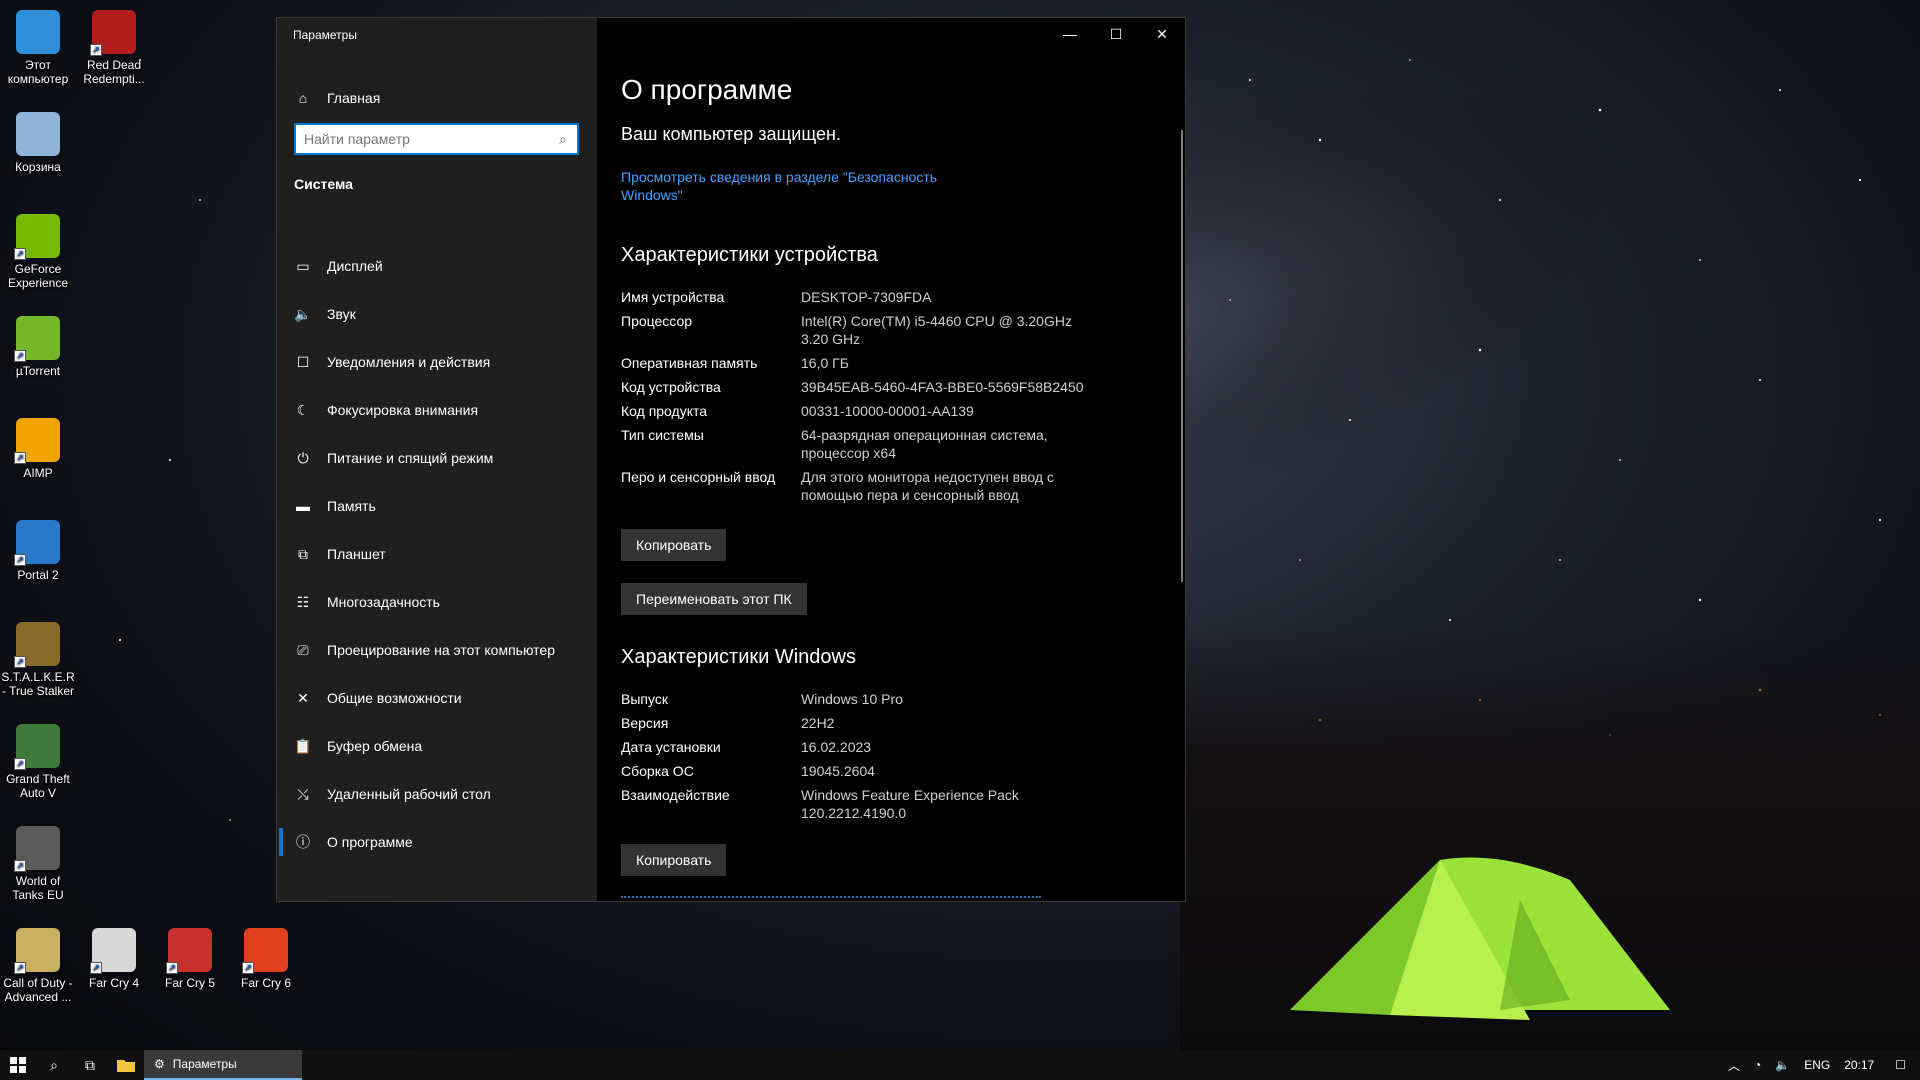  Describe the element at coordinates (1182, 356) in the screenshot. I see `scrollbar` at that location.